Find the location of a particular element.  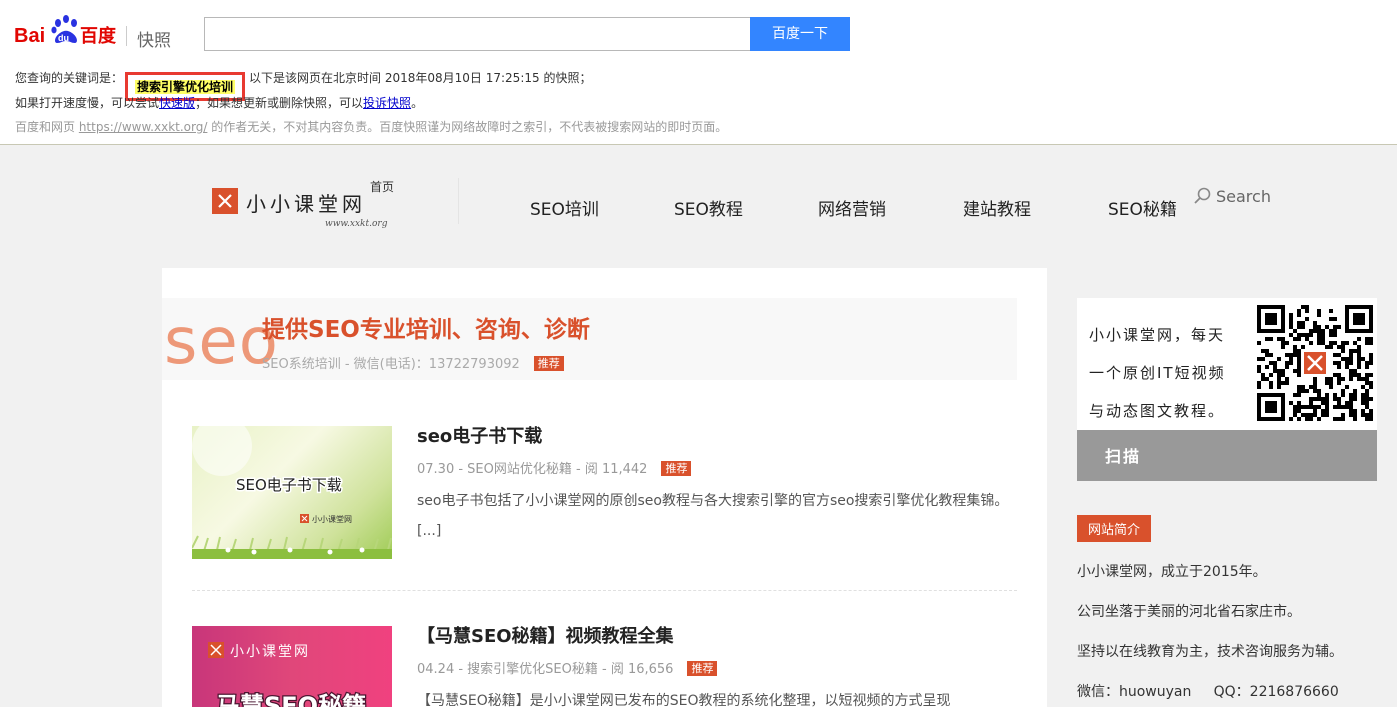

qr-description: 小小课堂网，每天 一个原创IT短视频 与动态图文教程。 is located at coordinates (1169, 373).